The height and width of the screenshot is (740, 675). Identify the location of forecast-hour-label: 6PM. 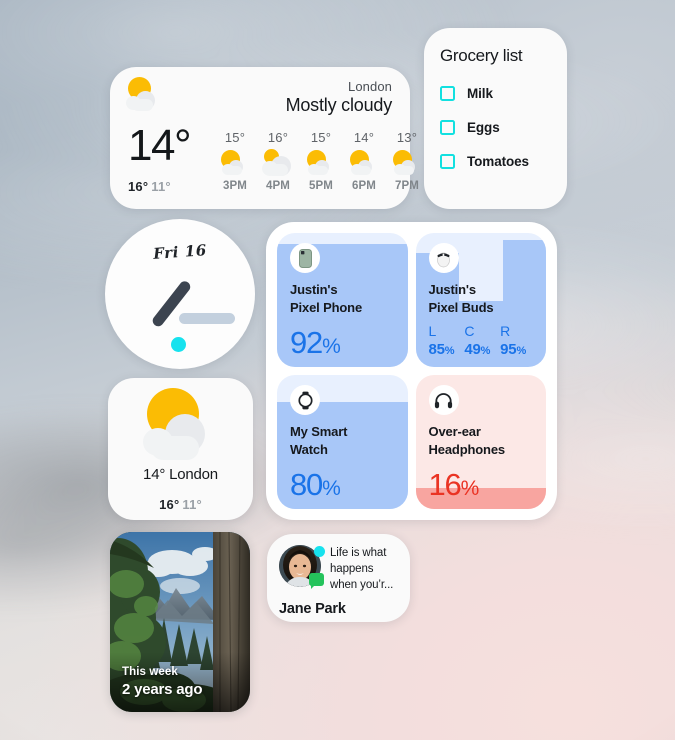
(364, 186).